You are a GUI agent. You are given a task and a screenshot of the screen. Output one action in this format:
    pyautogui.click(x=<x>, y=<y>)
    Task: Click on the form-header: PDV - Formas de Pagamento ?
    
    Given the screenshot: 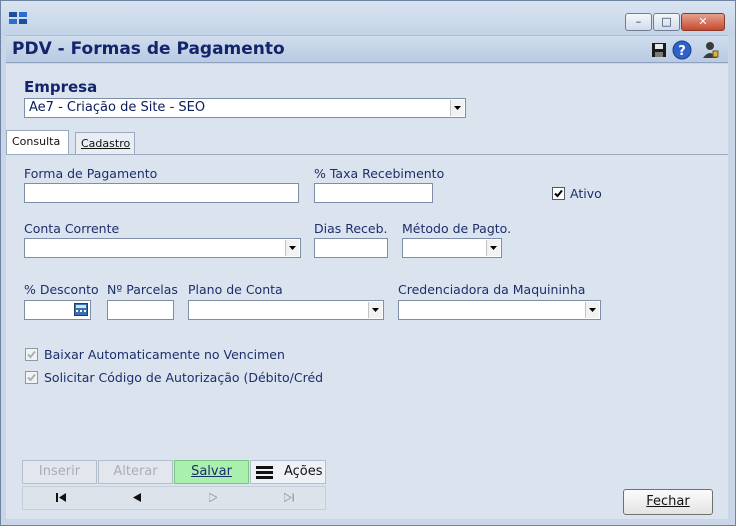 What is the action you would take?
    pyautogui.click(x=367, y=49)
    